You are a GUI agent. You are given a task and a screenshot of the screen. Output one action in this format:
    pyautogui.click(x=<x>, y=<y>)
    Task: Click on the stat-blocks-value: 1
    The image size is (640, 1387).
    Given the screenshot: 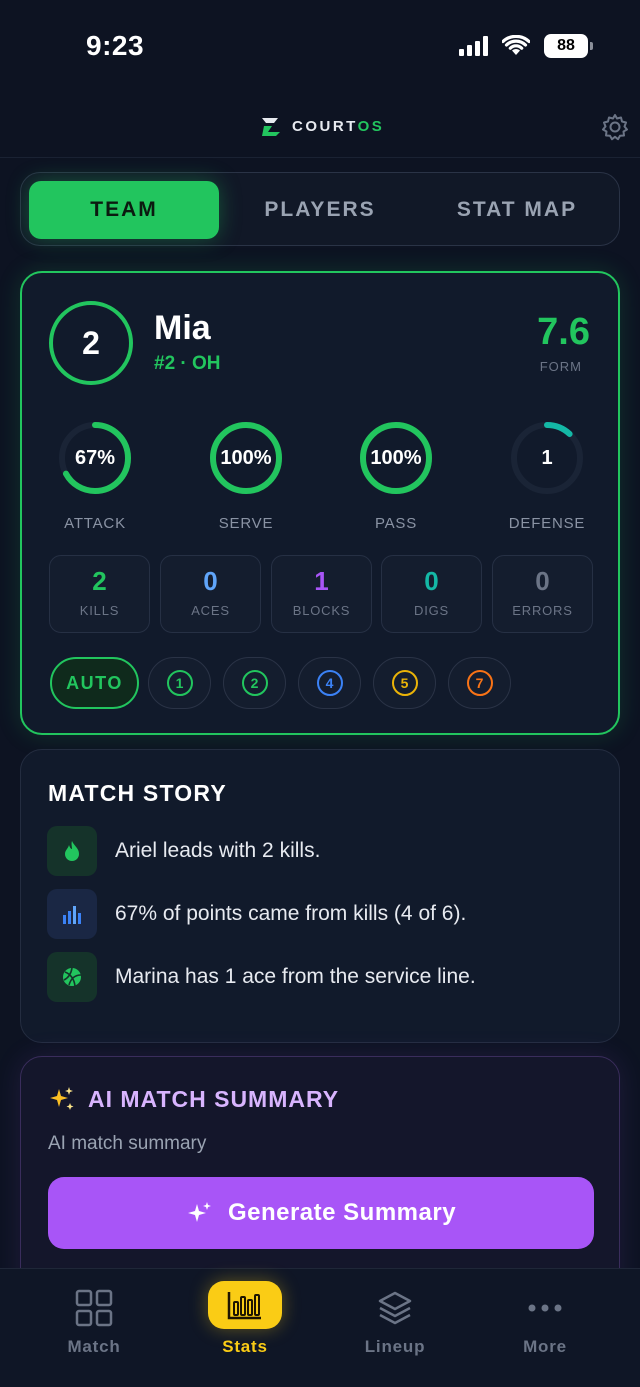 What is the action you would take?
    pyautogui.click(x=321, y=581)
    